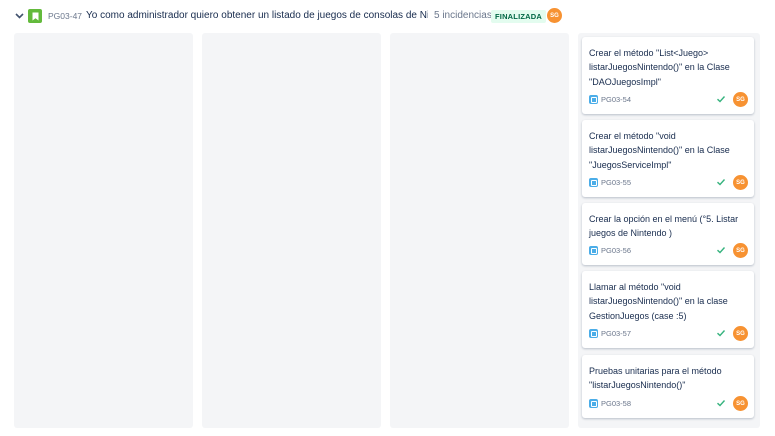  I want to click on issue-count: 5 incidencias, so click(463, 15).